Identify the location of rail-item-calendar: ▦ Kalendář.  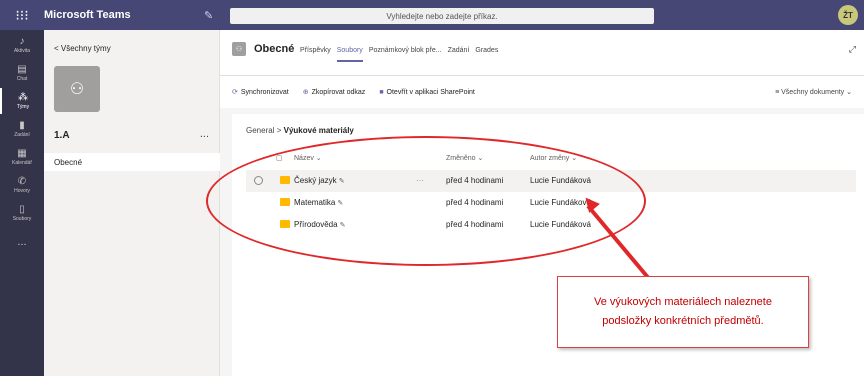
(22, 157).